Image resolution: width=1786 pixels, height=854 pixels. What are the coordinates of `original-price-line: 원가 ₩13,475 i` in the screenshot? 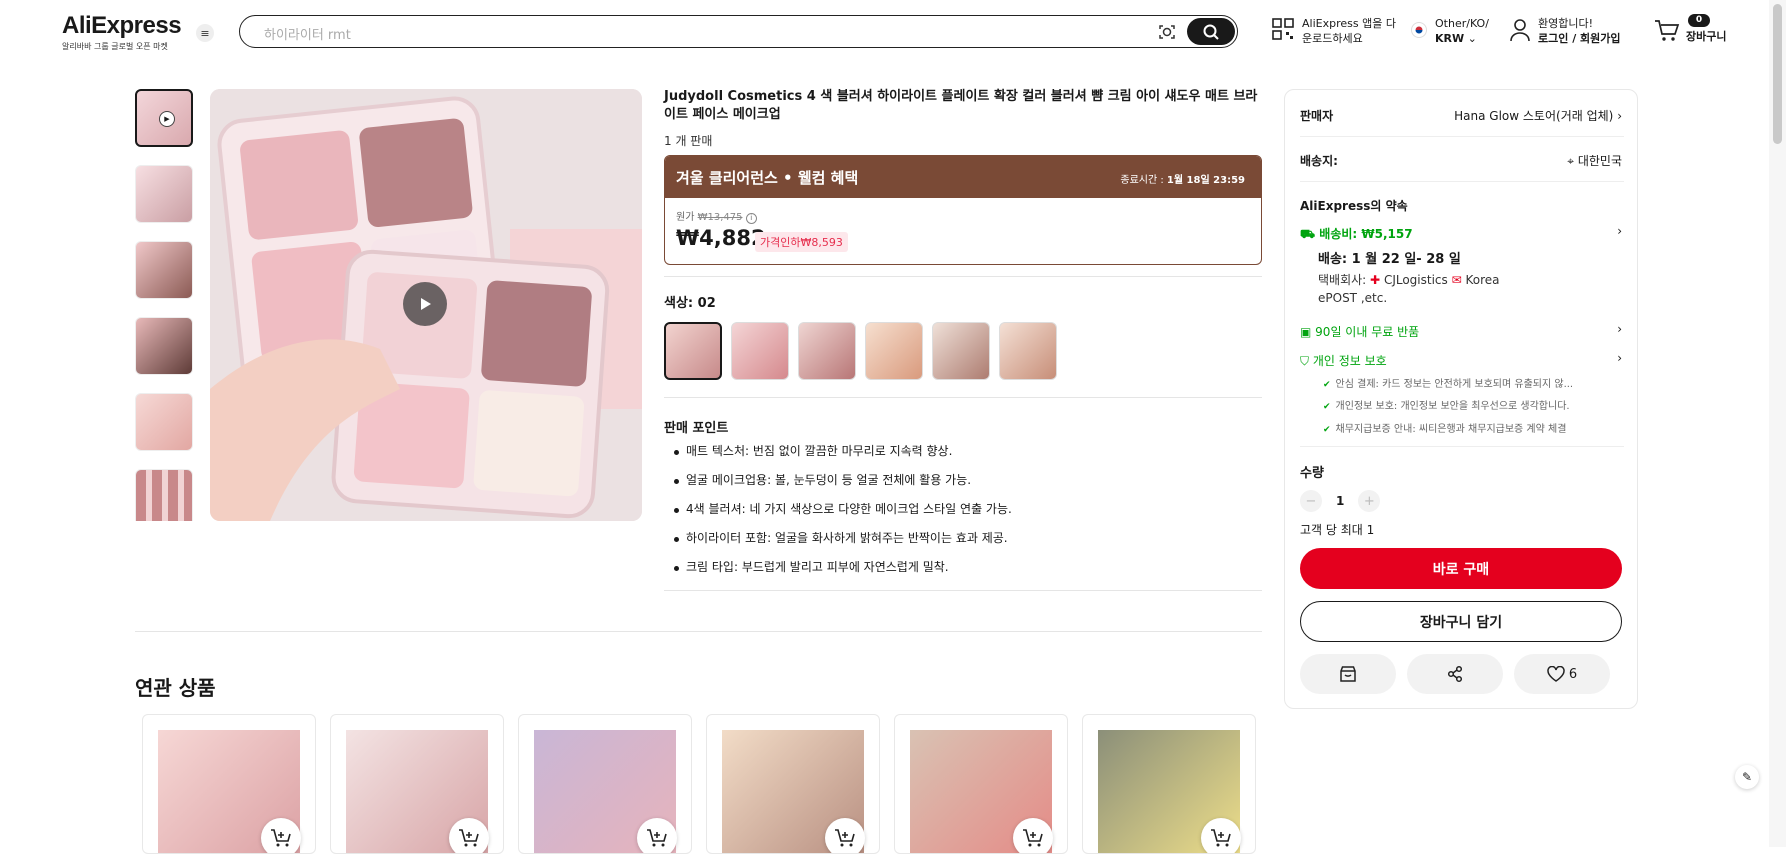 It's located at (716, 216).